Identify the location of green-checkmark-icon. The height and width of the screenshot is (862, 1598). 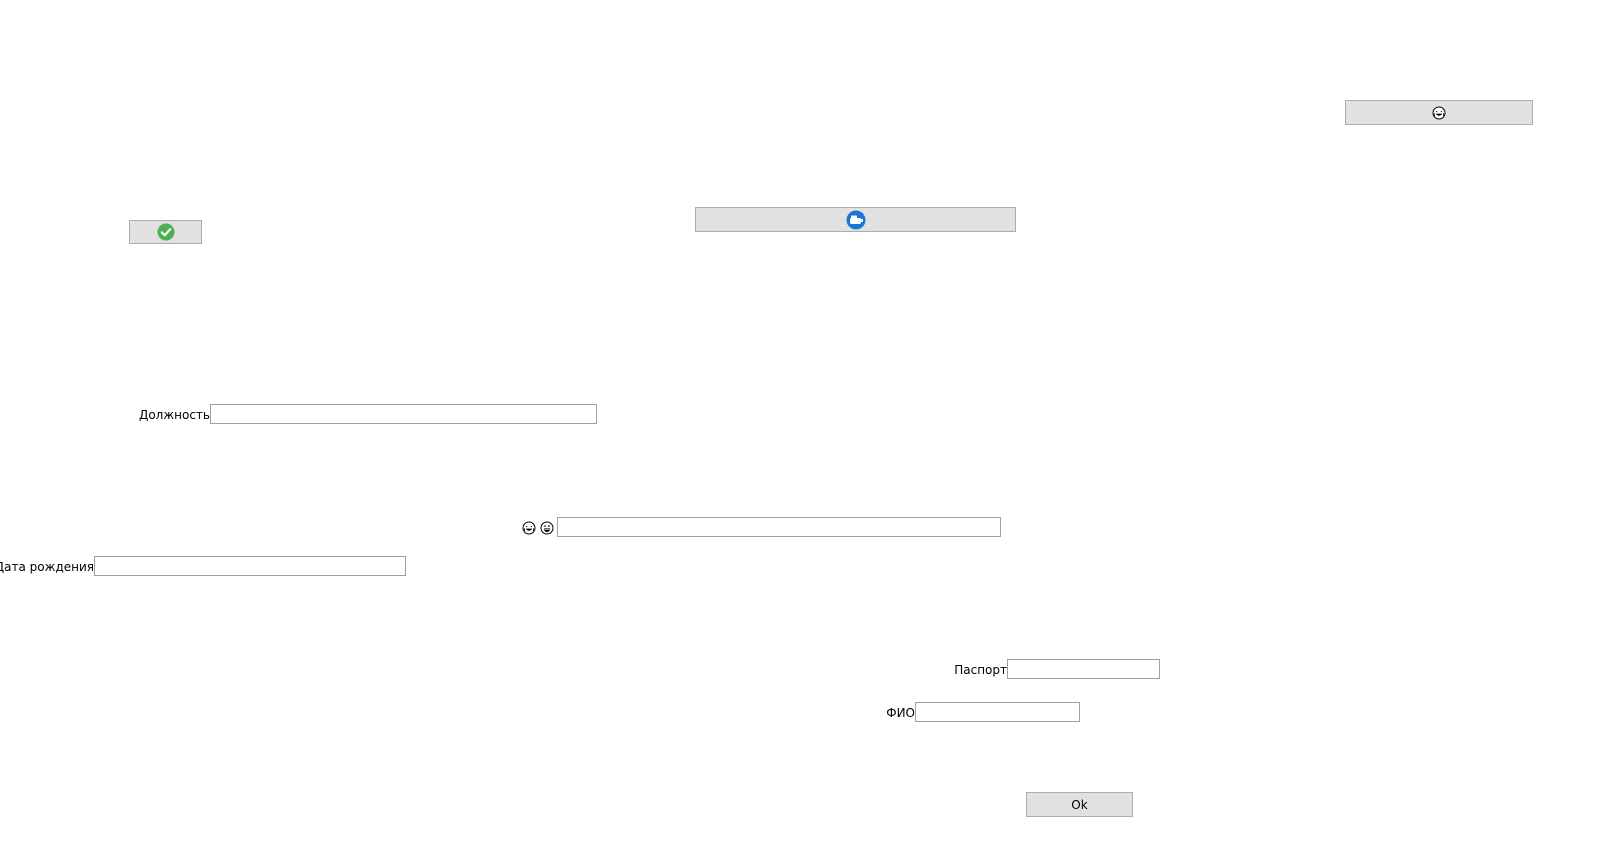
(166, 232).